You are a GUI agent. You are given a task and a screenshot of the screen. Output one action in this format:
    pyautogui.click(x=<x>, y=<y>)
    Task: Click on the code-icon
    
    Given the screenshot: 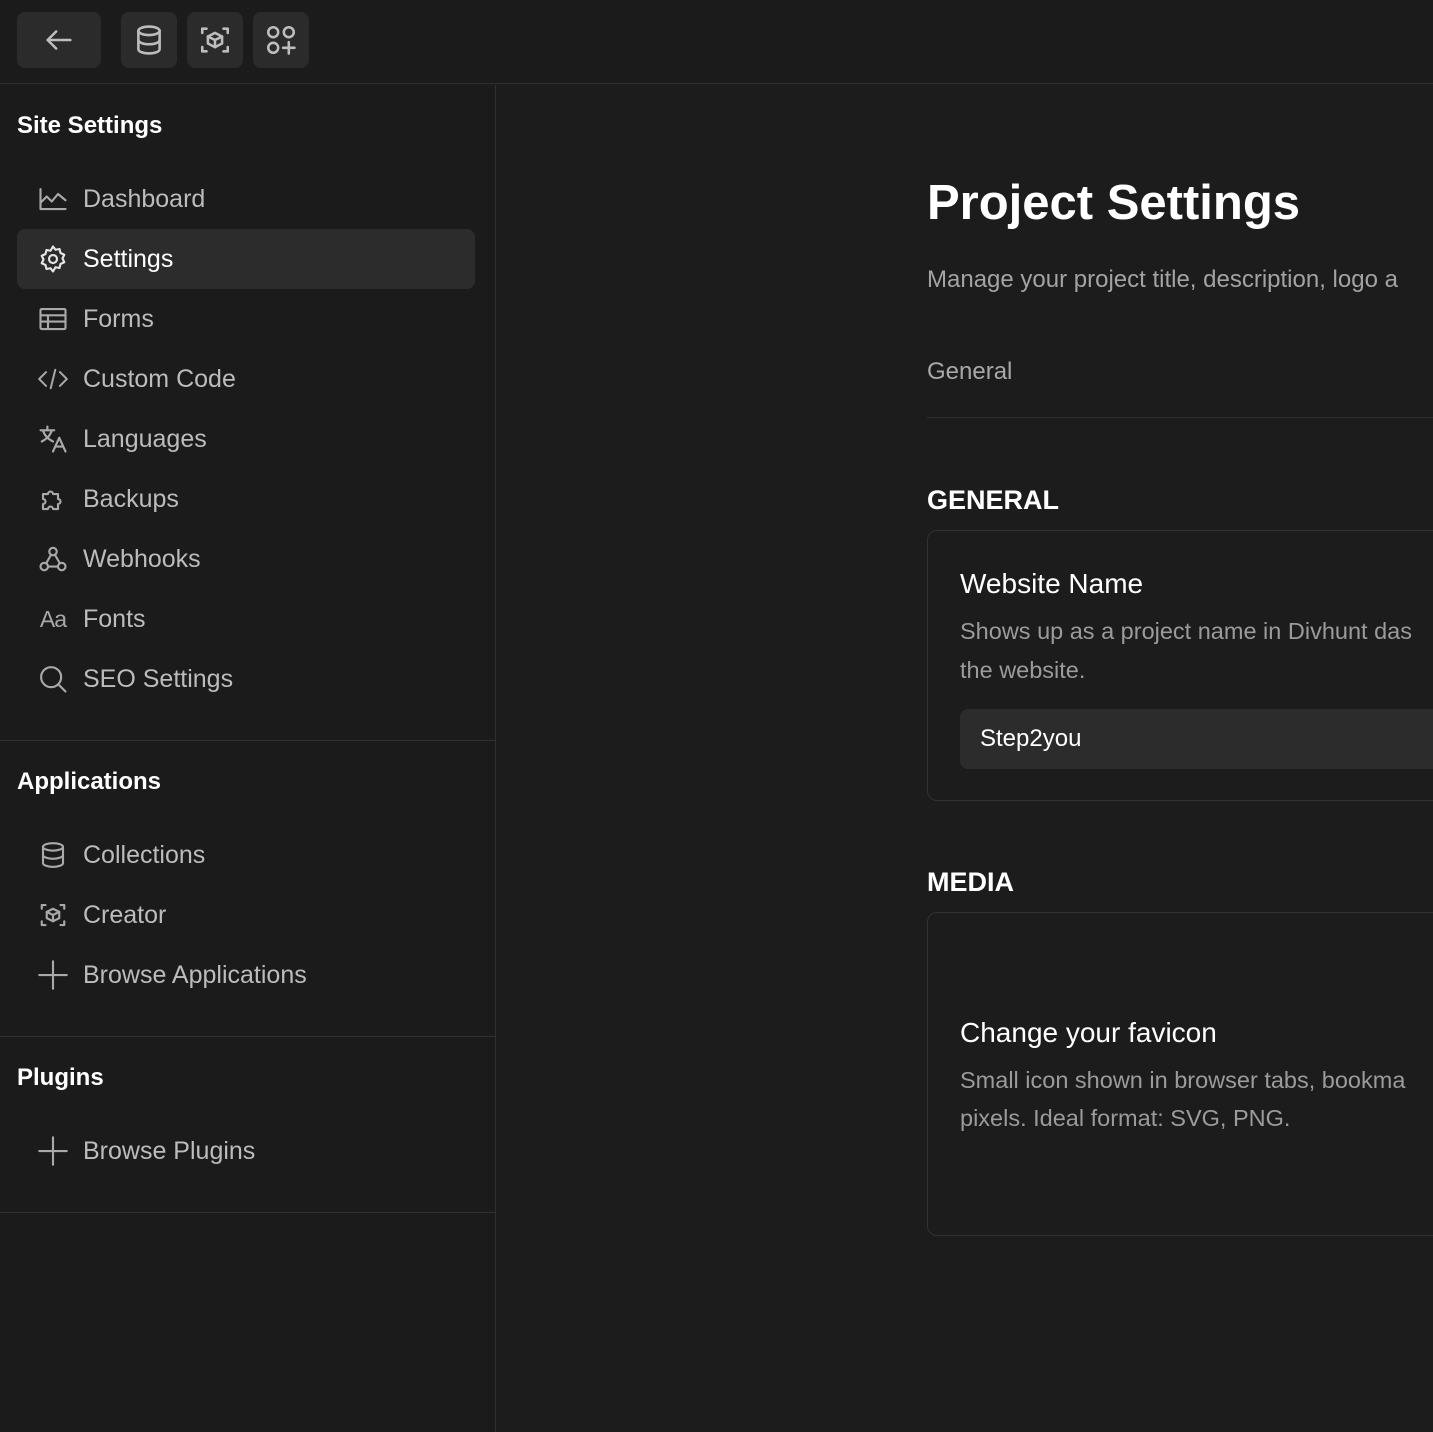 What is the action you would take?
    pyautogui.click(x=53, y=379)
    